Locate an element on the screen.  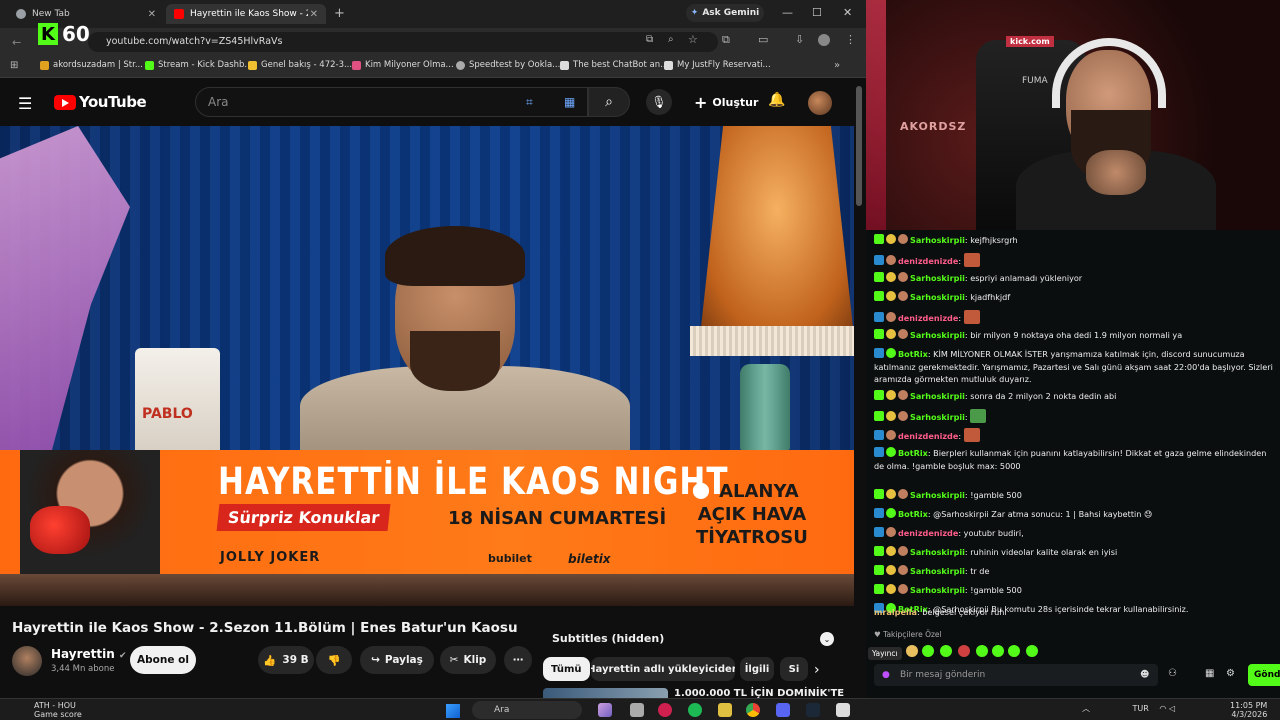
discord-icon is located at coordinates (783, 710).